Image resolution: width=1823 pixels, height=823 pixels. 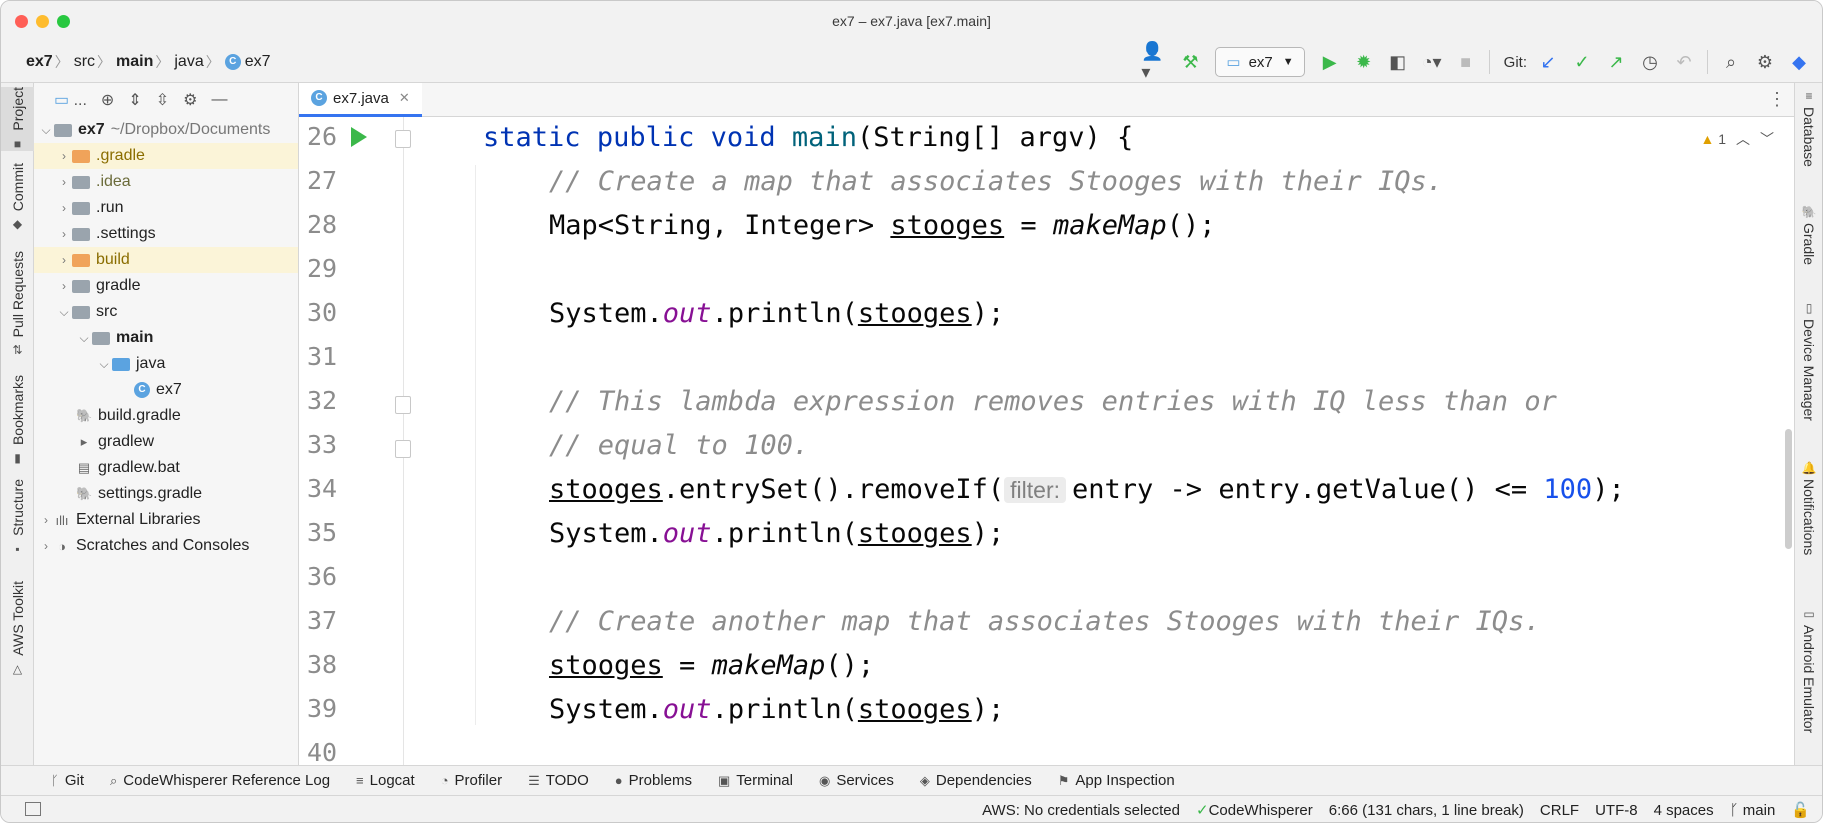 What do you see at coordinates (856, 780) in the screenshot?
I see `tool-window-services: ◉ Services` at bounding box center [856, 780].